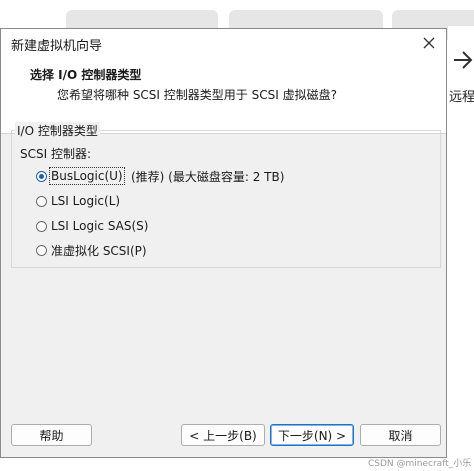 This screenshot has height=471, width=474. Describe the element at coordinates (400, 435) in the screenshot. I see `cancel-button: 取消` at that location.